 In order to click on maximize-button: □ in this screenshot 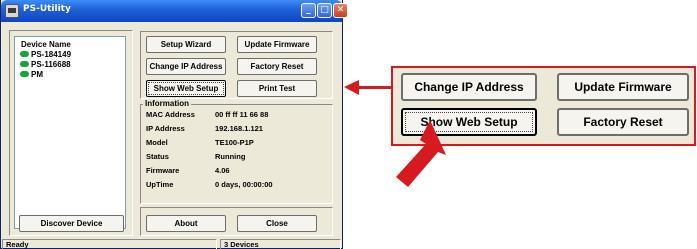, I will do `click(324, 10)`.